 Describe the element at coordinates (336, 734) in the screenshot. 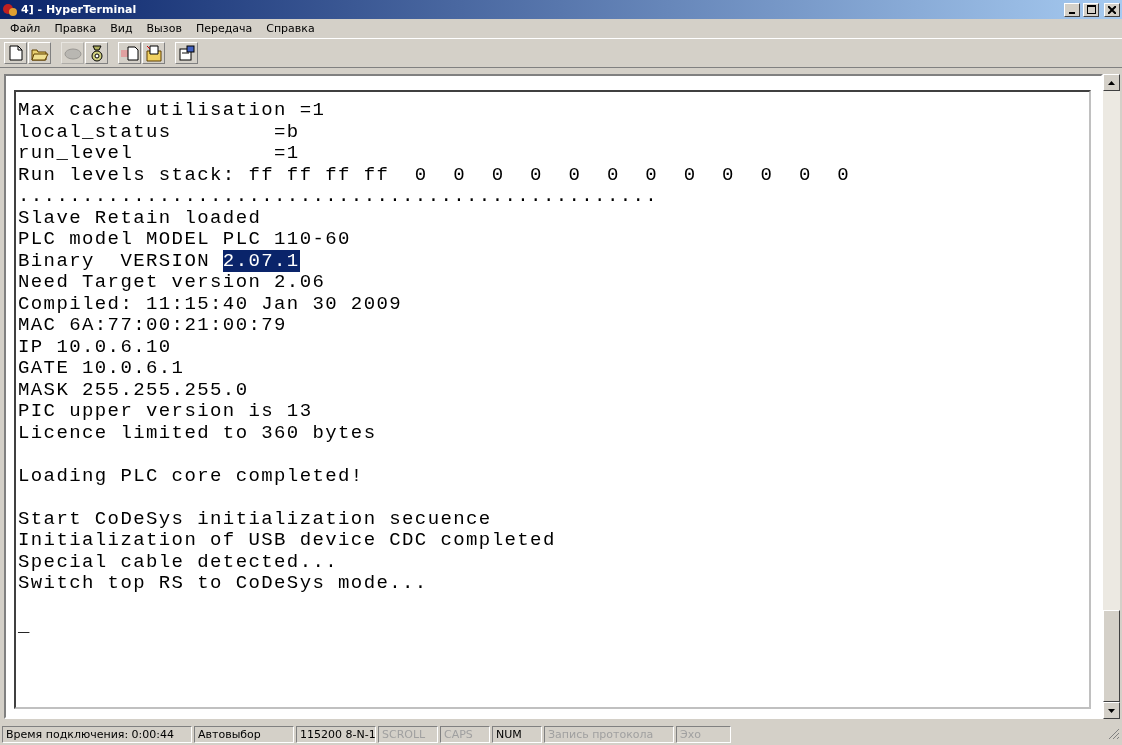

I see `status-pane: 115200 8-N-1` at that location.